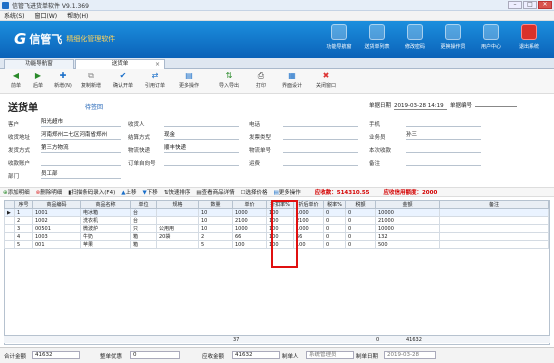 The image size is (554, 363). Describe the element at coordinates (46, 15) in the screenshot. I see `menu-window: 窗口(W)` at that location.